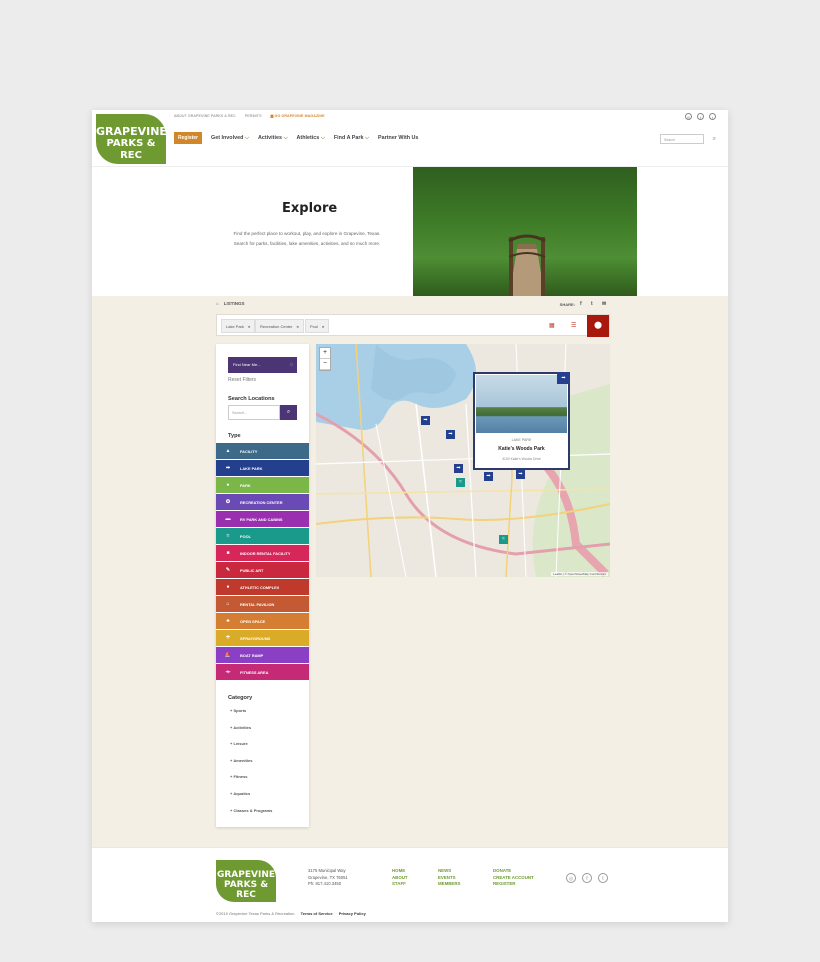 The height and width of the screenshot is (962, 820). I want to click on chevron-down-icon: ⌵, so click(285, 137).